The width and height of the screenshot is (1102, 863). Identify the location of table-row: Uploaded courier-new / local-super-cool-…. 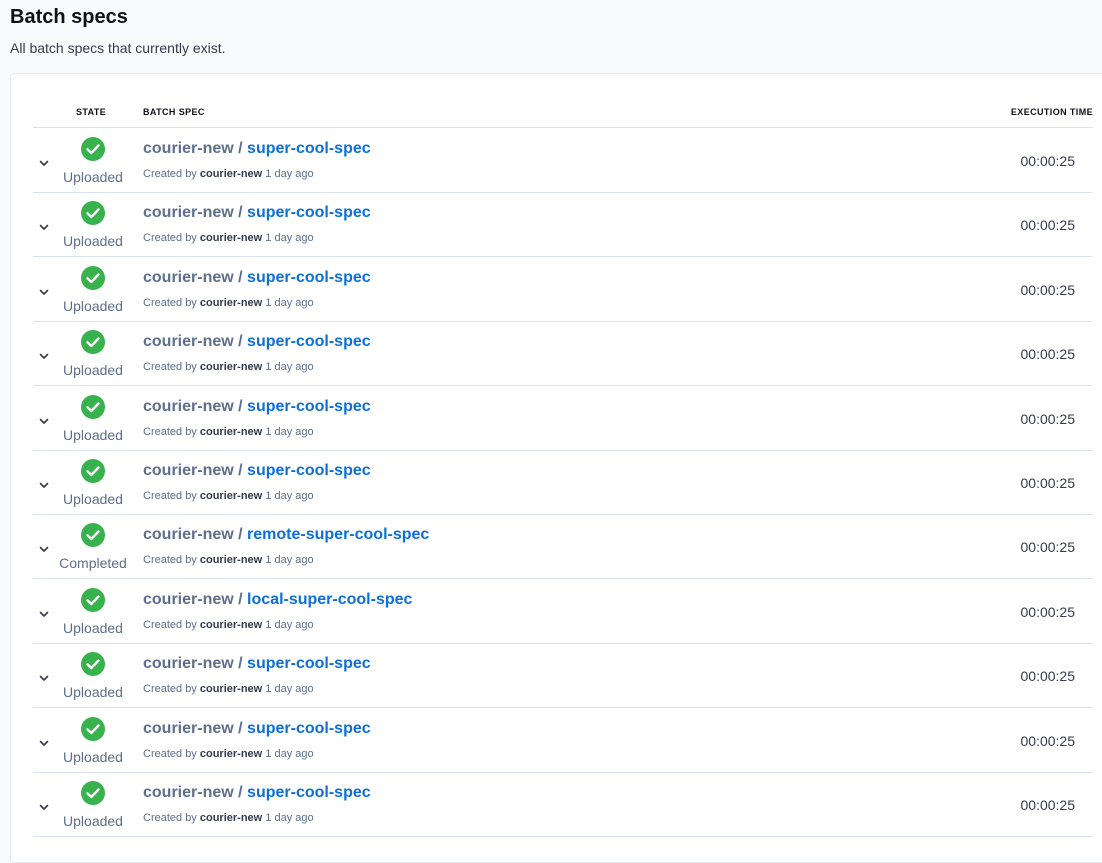
(563, 611).